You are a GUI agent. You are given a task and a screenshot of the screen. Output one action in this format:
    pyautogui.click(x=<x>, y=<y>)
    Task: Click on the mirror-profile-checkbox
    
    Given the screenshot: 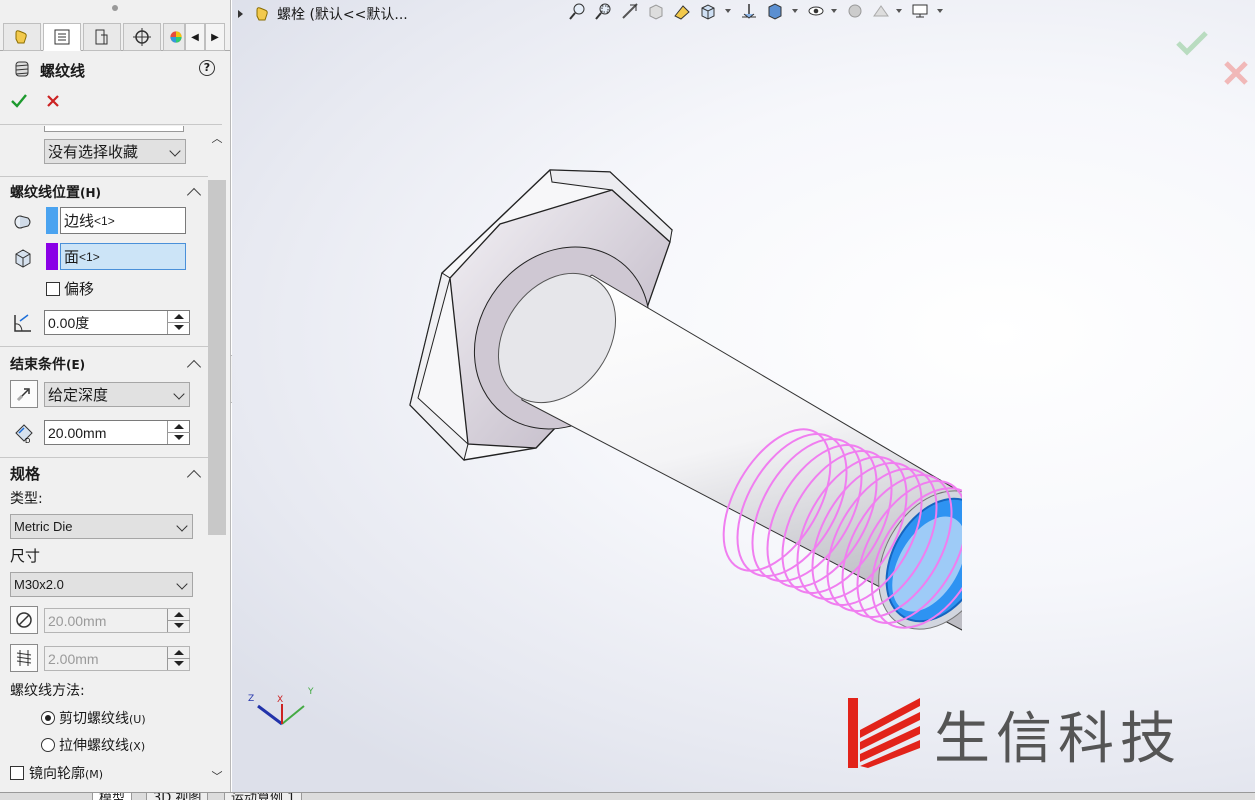 What is the action you would take?
    pyautogui.click(x=17, y=773)
    